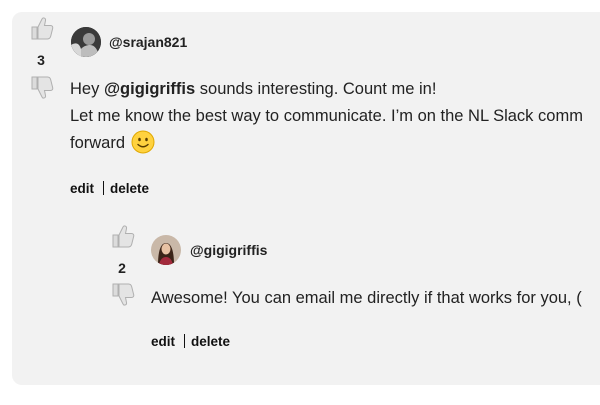  Describe the element at coordinates (316, 89) in the screenshot. I see `comment-text: sounds interesting. Count me in!` at that location.